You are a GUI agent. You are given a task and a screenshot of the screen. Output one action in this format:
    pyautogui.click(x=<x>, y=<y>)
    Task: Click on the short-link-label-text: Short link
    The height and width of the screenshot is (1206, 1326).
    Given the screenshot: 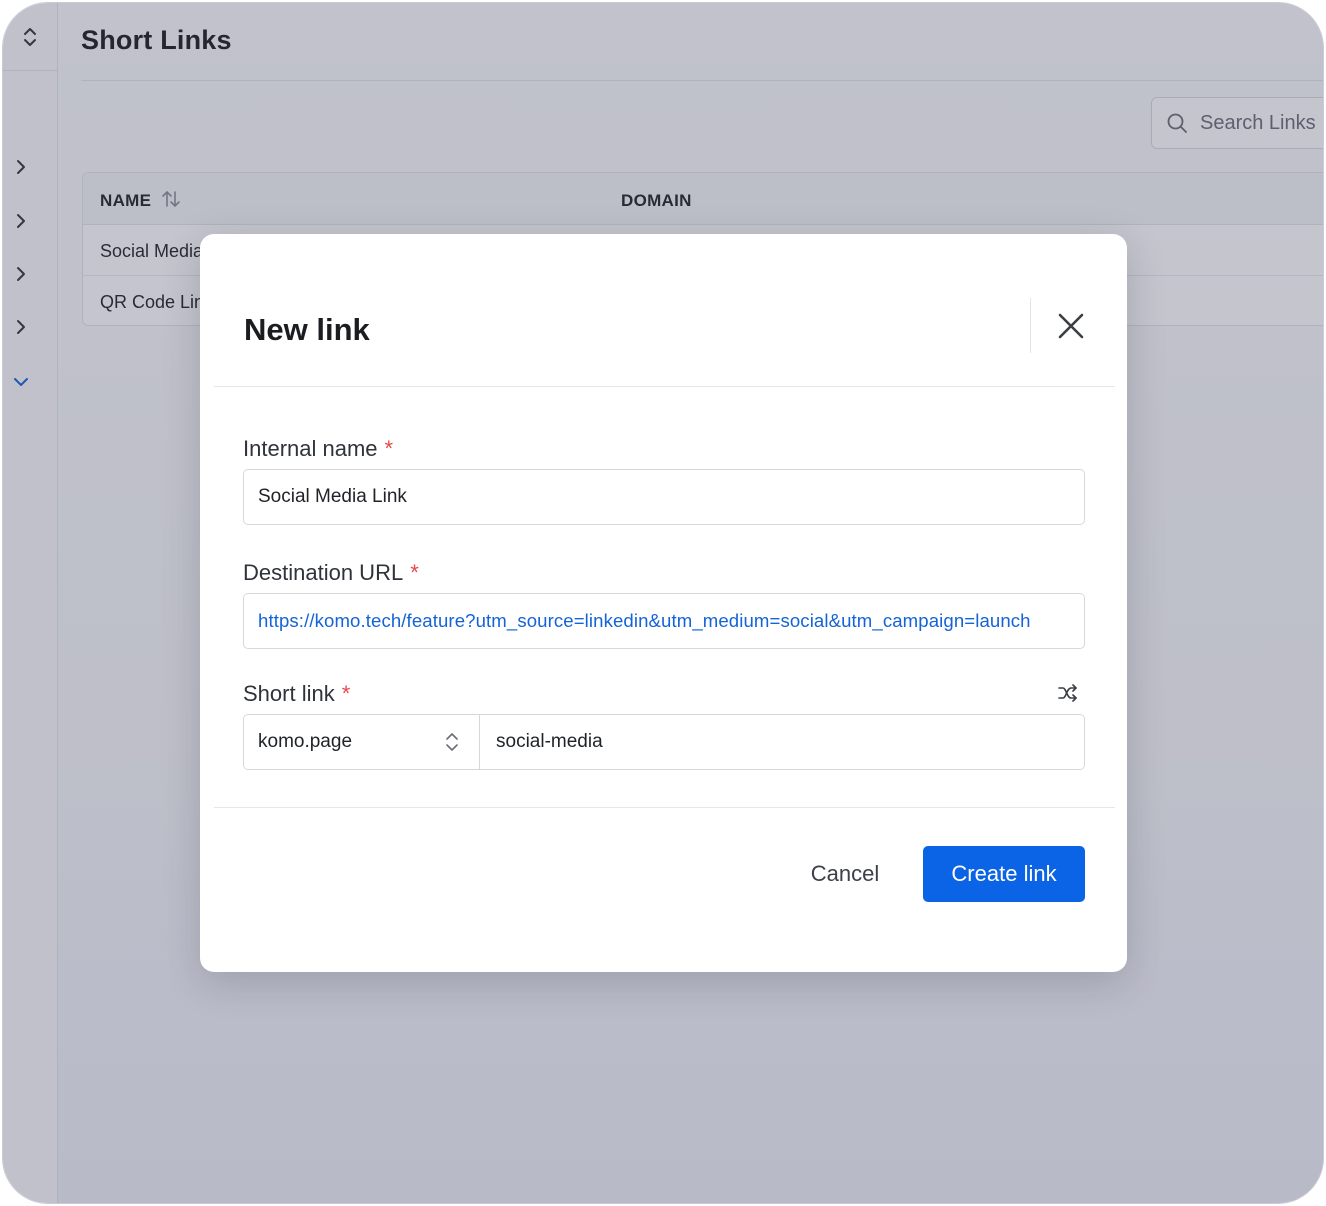 What is the action you would take?
    pyautogui.click(x=289, y=693)
    